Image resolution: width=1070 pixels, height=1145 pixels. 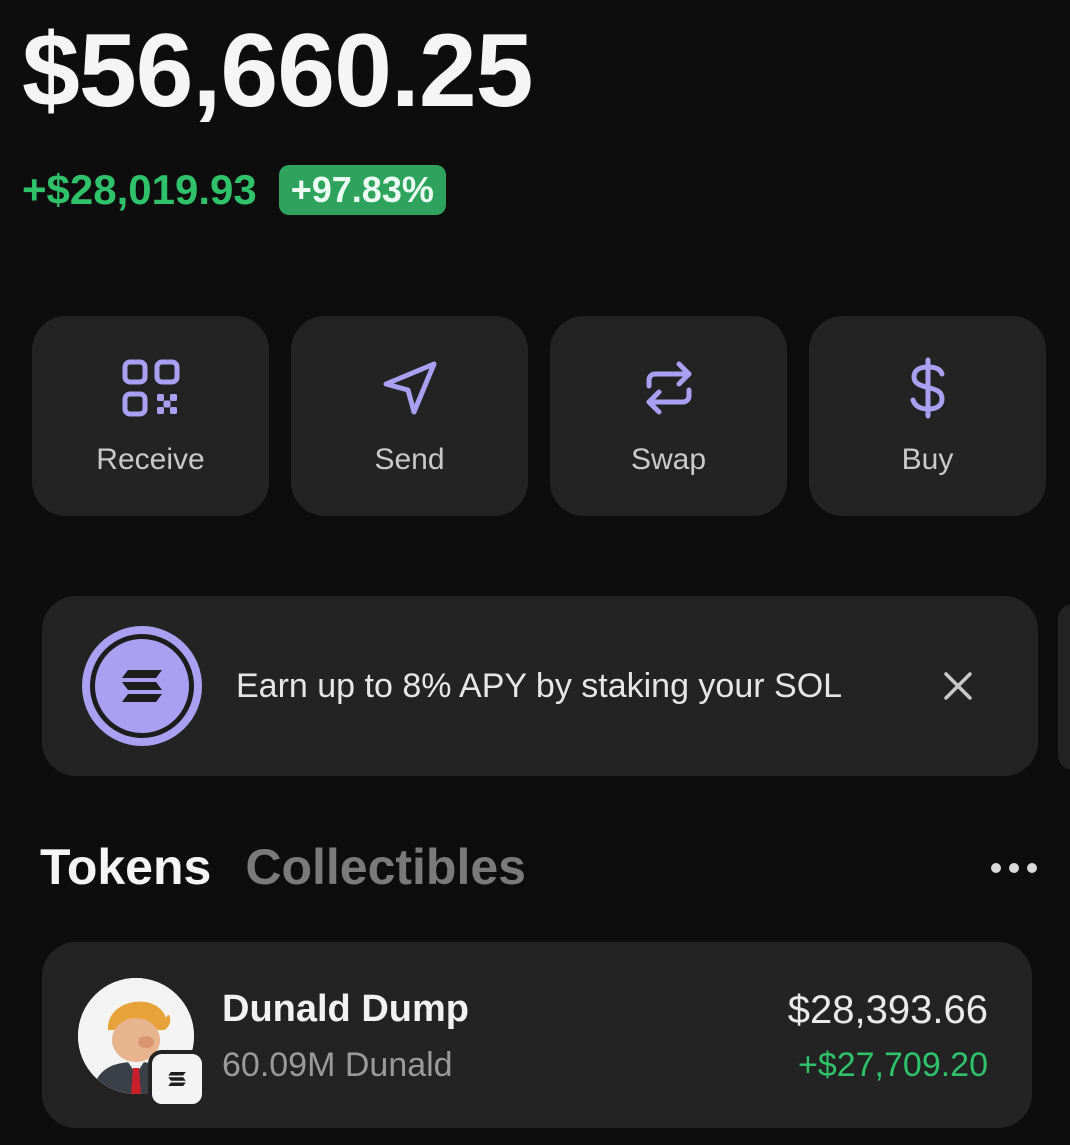 I want to click on swap-label: Swap, so click(x=668, y=459).